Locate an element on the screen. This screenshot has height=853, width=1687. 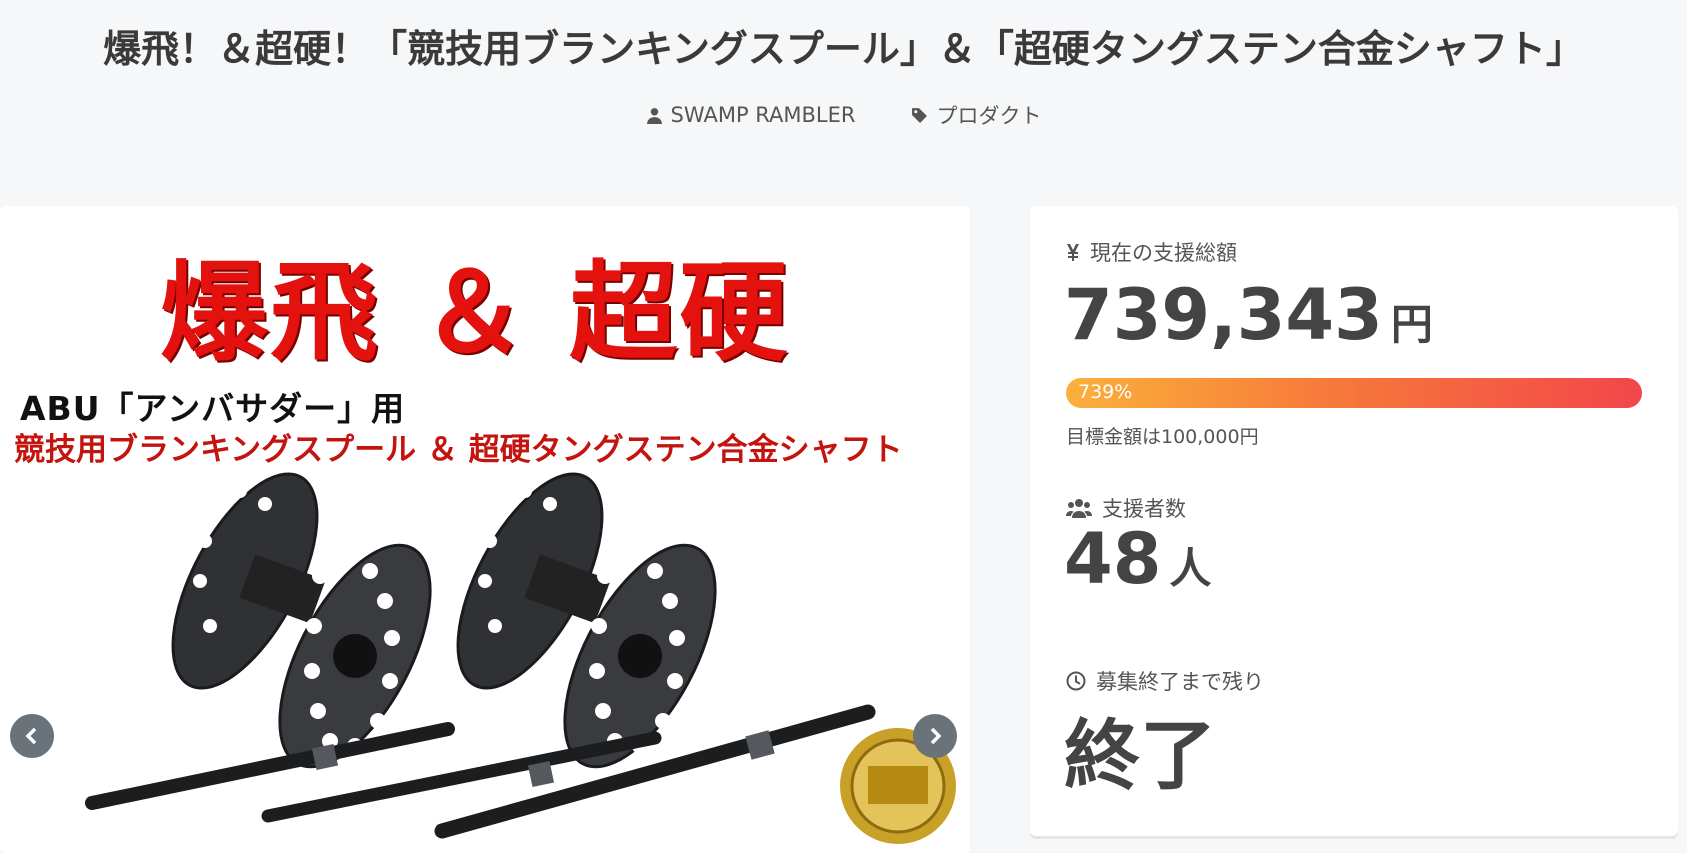
category-link: プロダクト is located at coordinates (976, 115).